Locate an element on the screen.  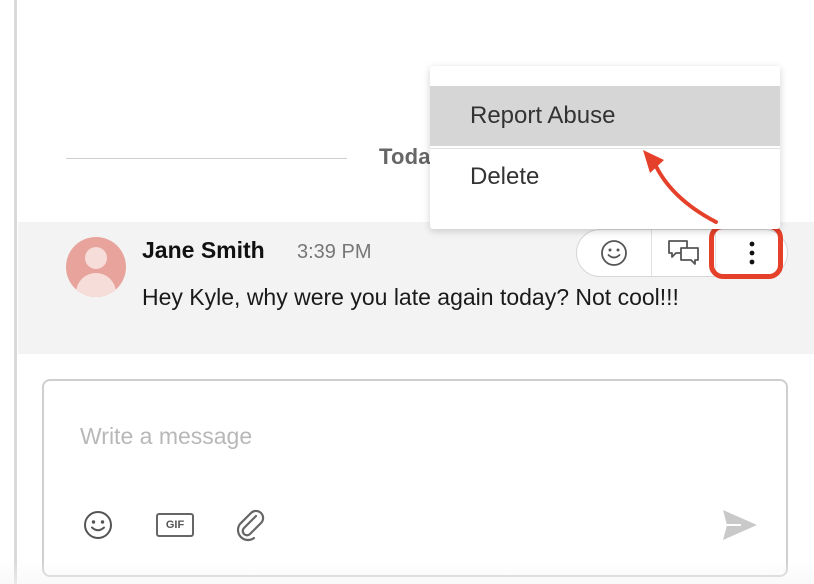
add-reaction-button is located at coordinates (614, 253).